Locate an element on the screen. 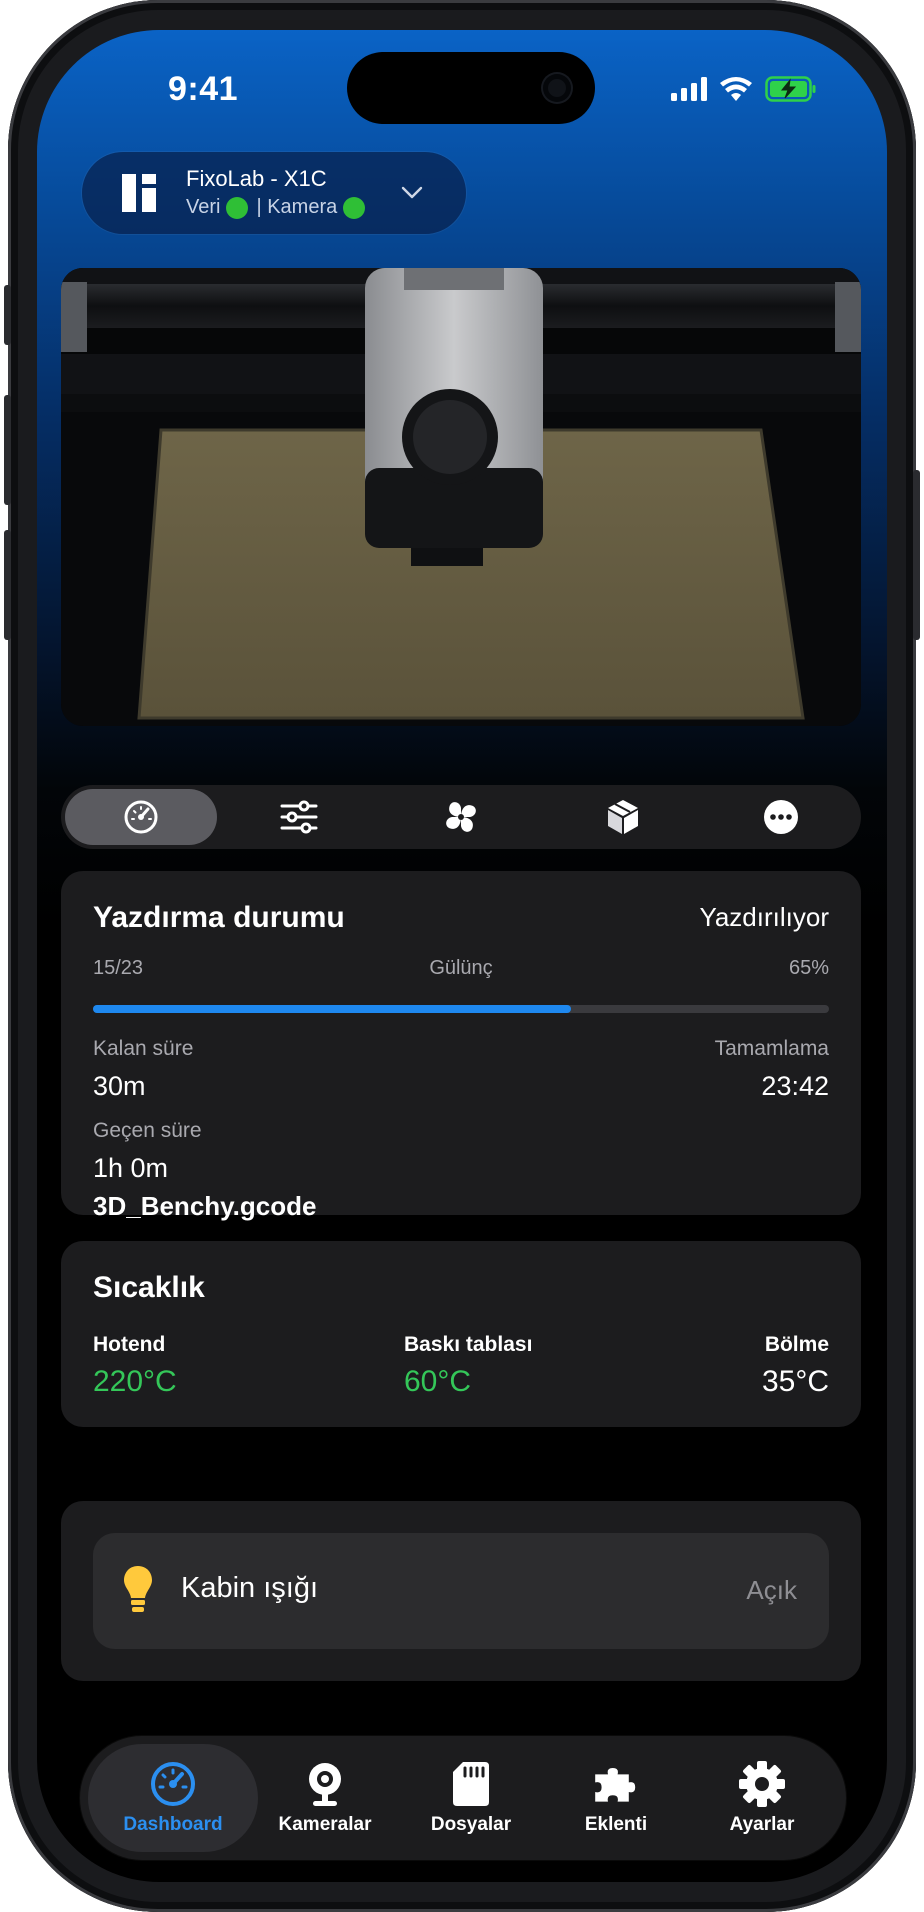 The height and width of the screenshot is (1912, 924). remaining-label: Kalan süre is located at coordinates (143, 1048).